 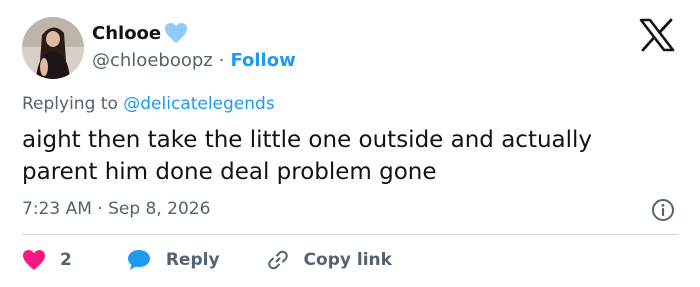 What do you see at coordinates (139, 260) in the screenshot?
I see `speech-bubble-icon` at bounding box center [139, 260].